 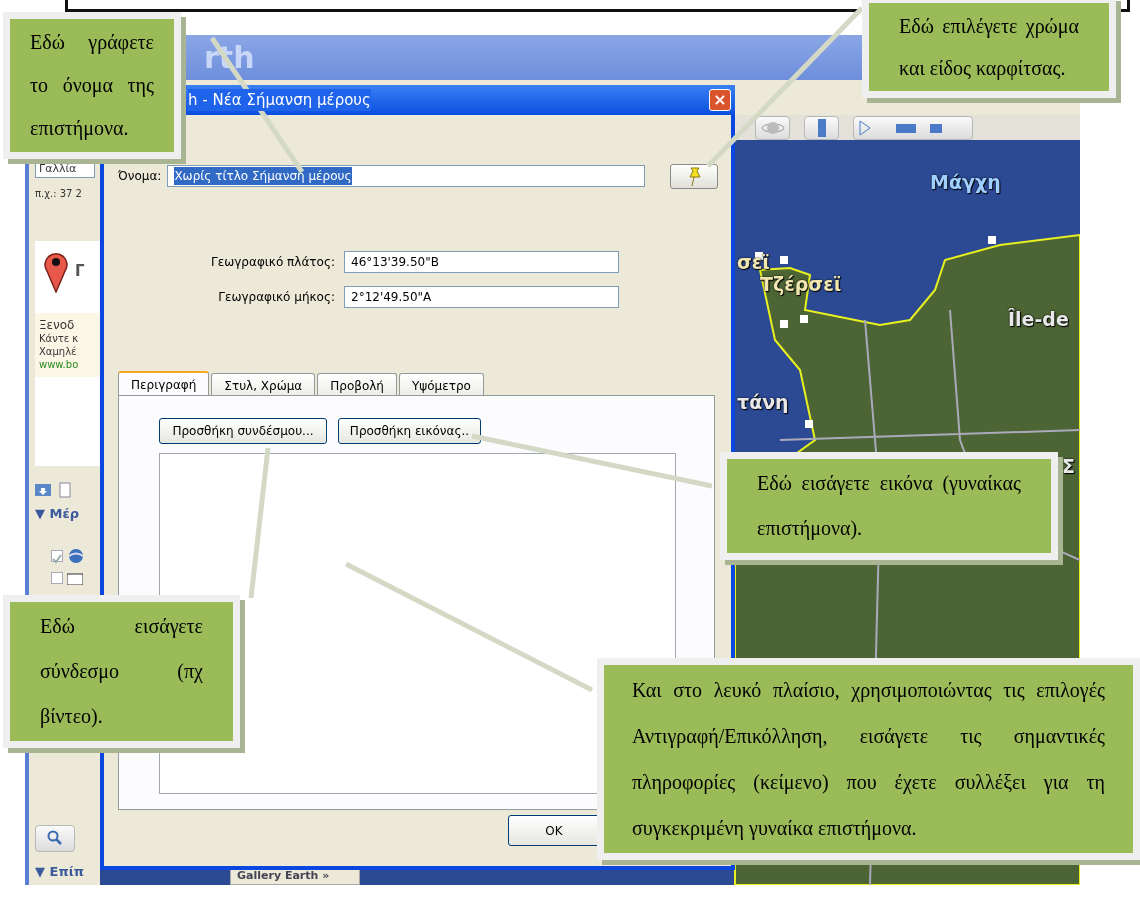 I want to click on search-button, so click(x=55, y=838).